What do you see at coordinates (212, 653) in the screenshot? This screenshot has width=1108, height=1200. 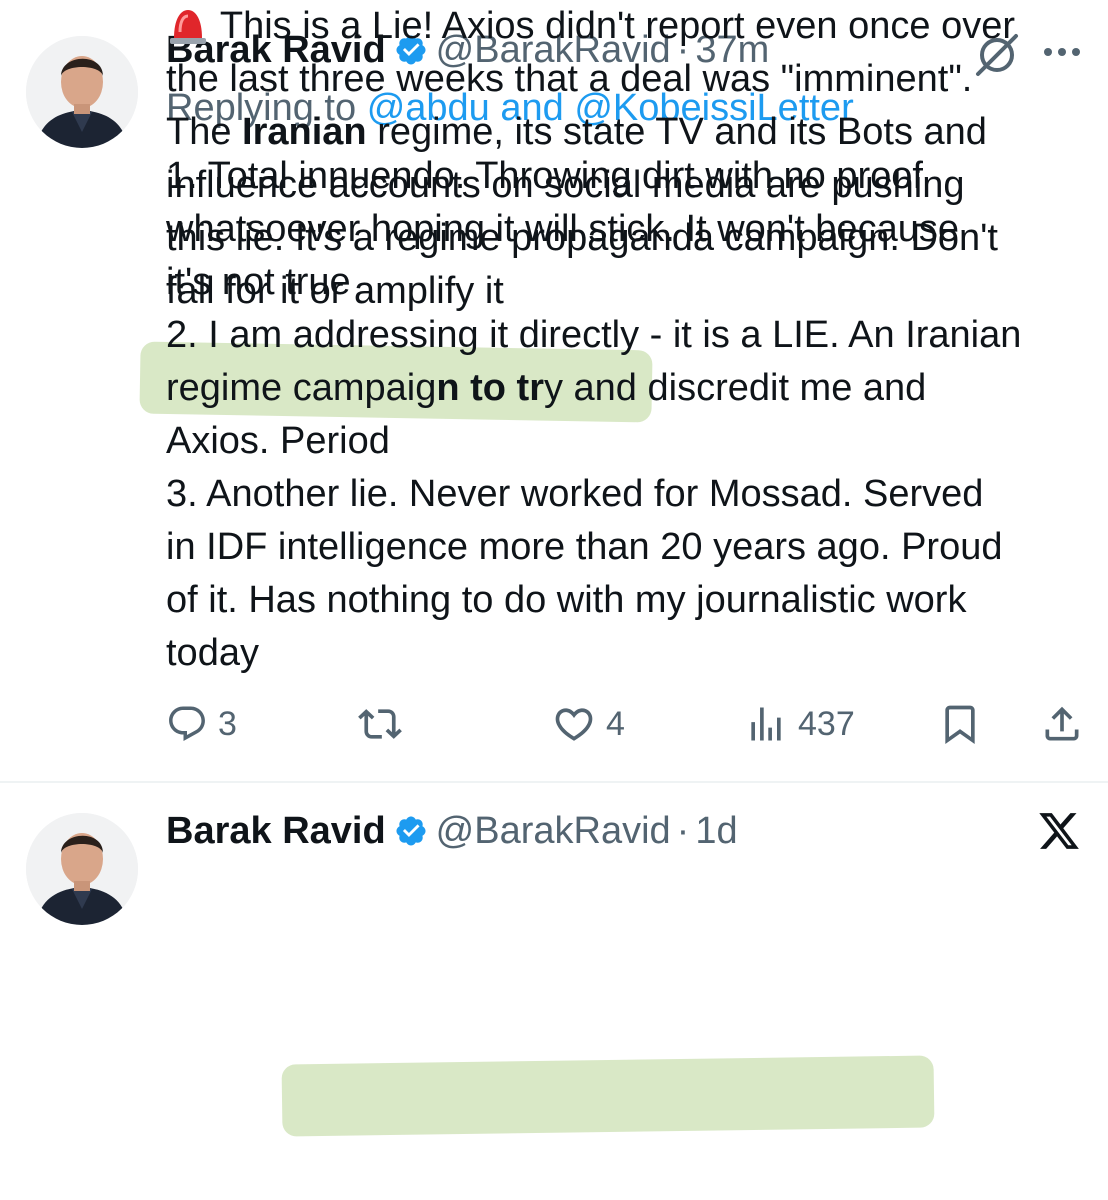 I see `tweet-text-line: today` at bounding box center [212, 653].